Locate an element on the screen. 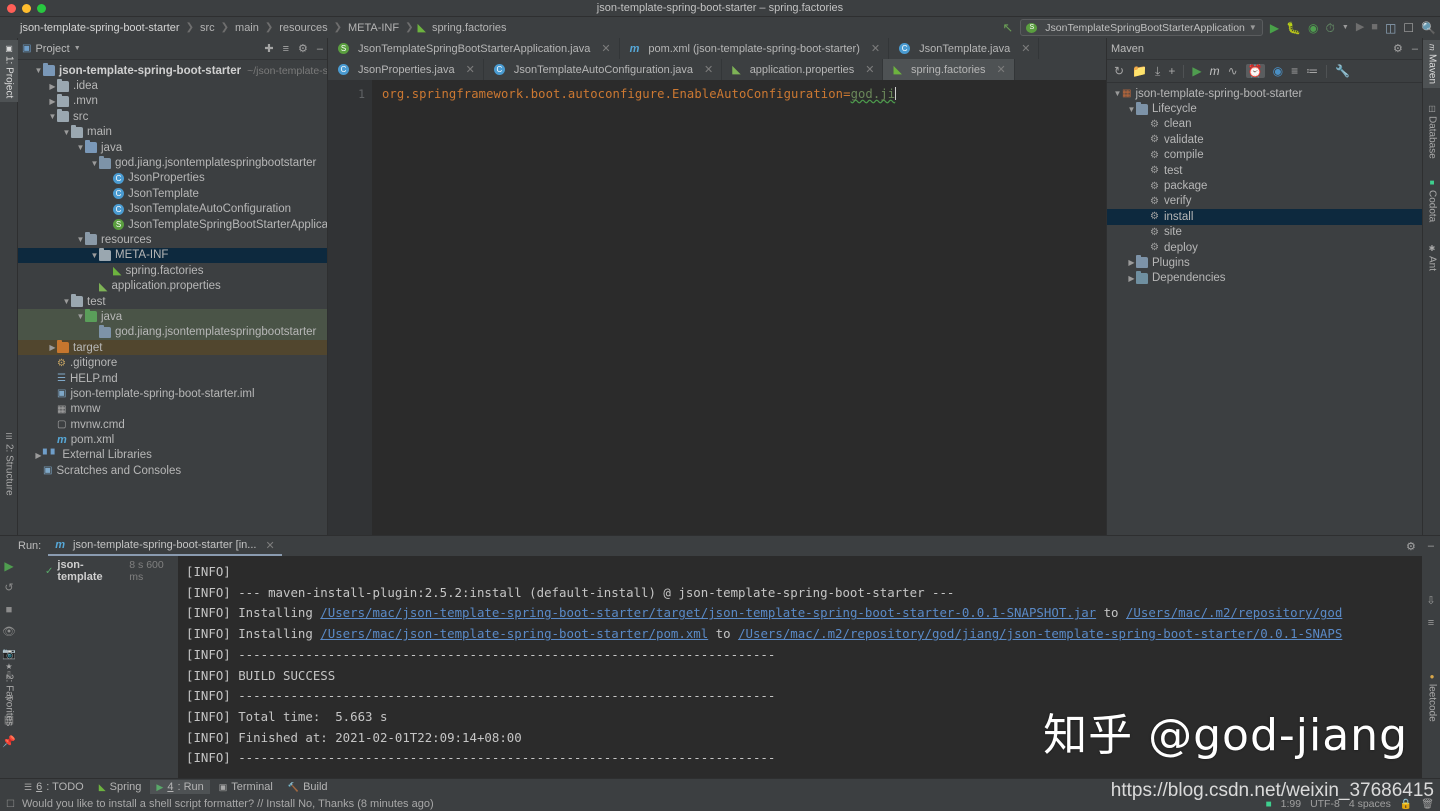 The width and height of the screenshot is (1440, 811). profile-icon: ⏱ is located at coordinates (1330, 28).